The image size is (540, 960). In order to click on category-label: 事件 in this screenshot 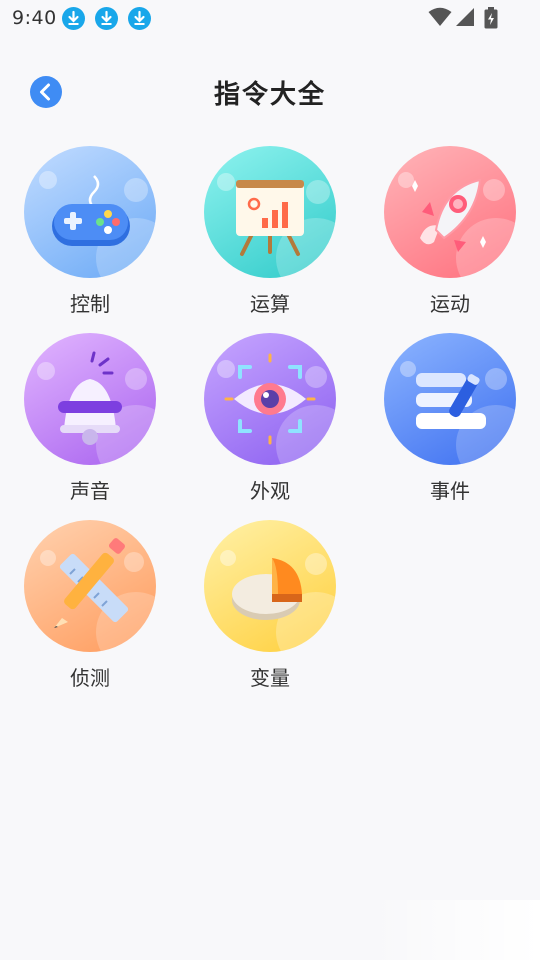, I will do `click(450, 491)`.